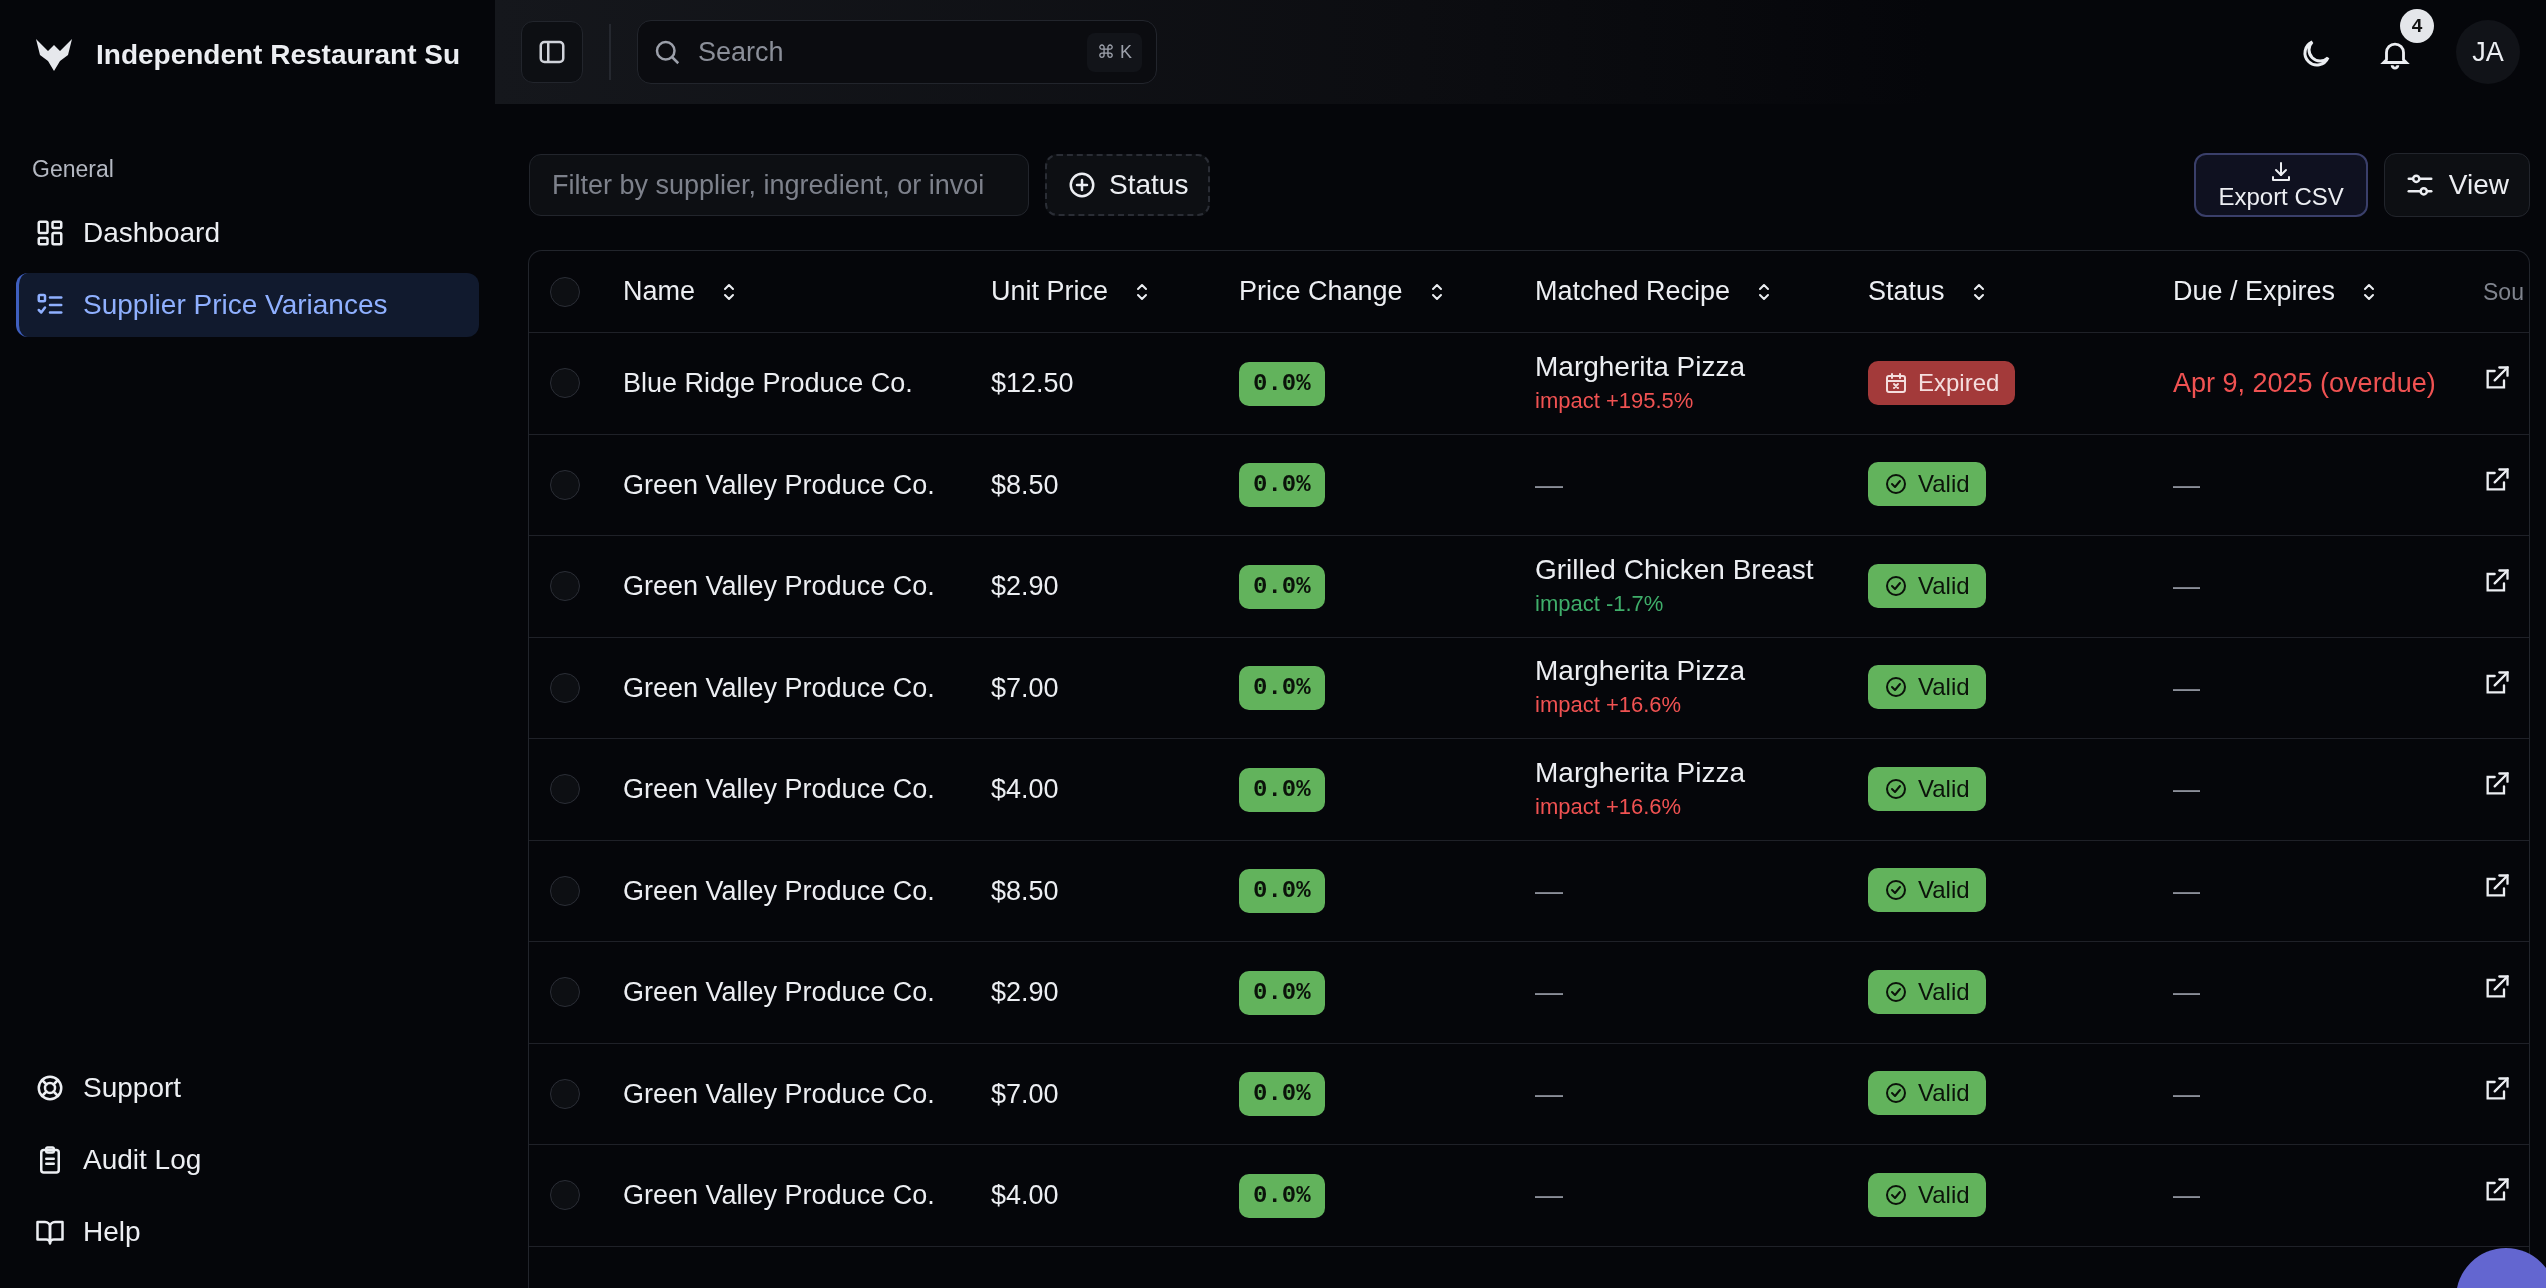  I want to click on plus-circle-icon, so click(1082, 185).